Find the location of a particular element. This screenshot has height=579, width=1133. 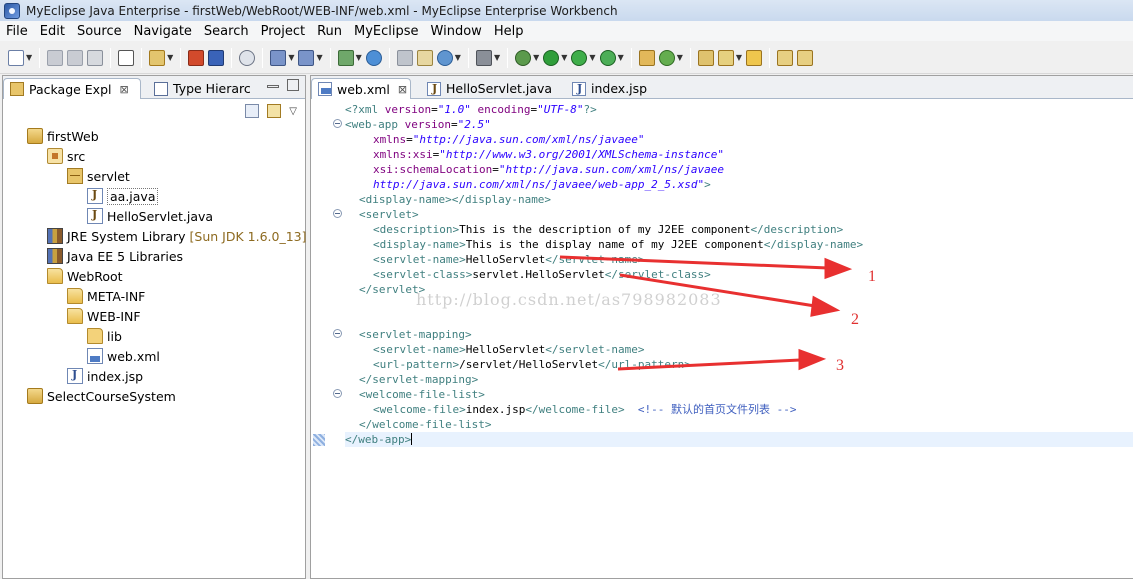

minimize-icon is located at coordinates (273, 86).